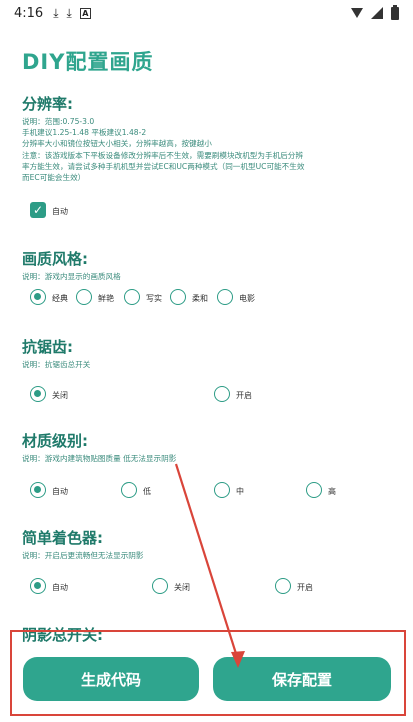  I want to click on section-title-material: 材质级别:, so click(55, 441).